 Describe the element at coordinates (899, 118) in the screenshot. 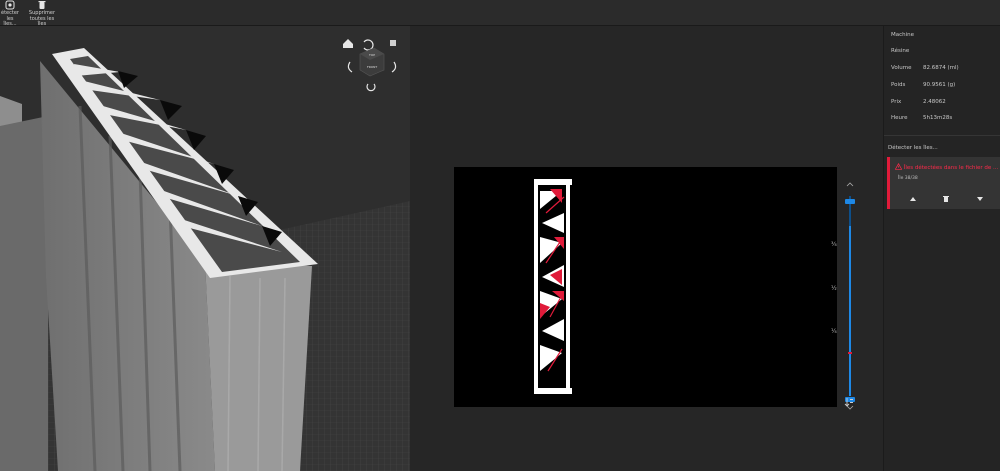

I see `time-label: Heure` at that location.